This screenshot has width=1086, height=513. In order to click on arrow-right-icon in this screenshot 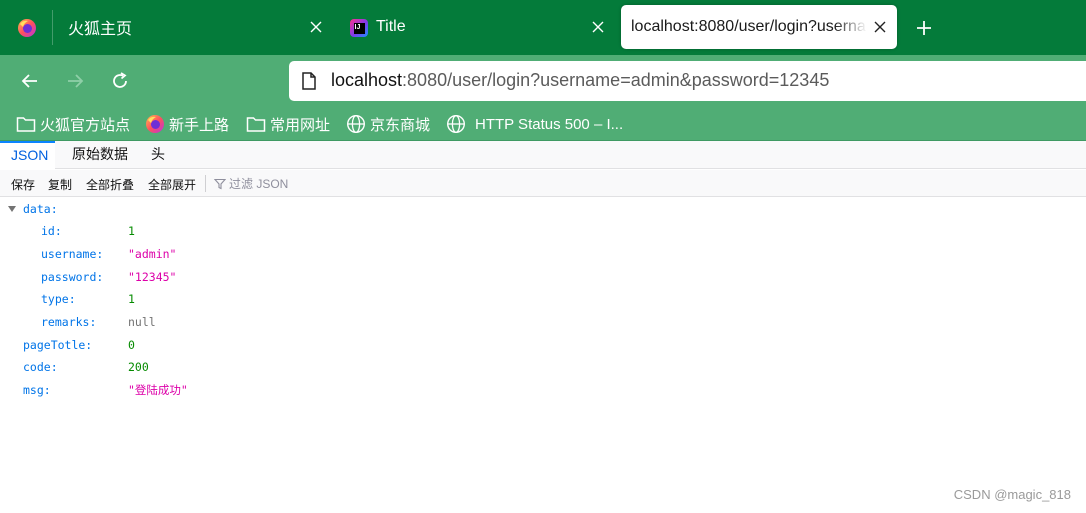, I will do `click(76, 81)`.